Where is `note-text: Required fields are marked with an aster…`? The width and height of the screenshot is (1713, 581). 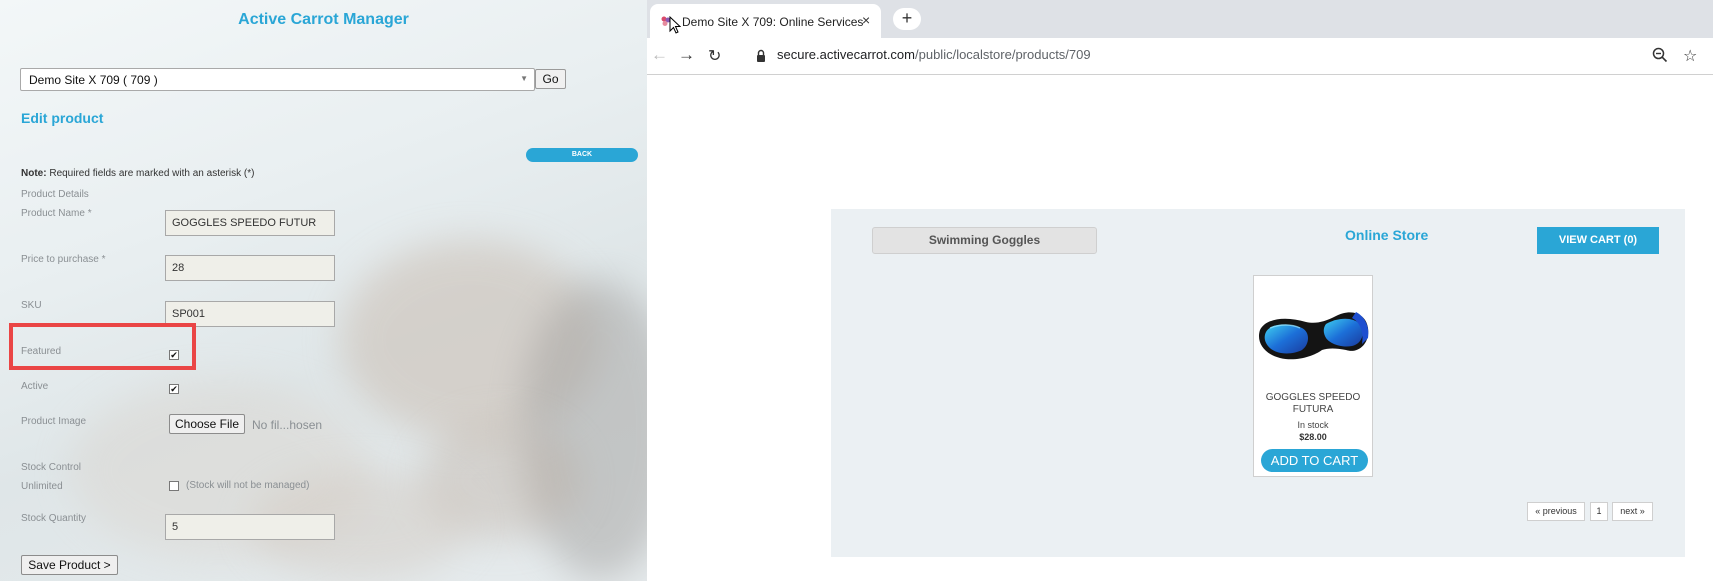 note-text: Required fields are marked with an aster… is located at coordinates (150, 173).